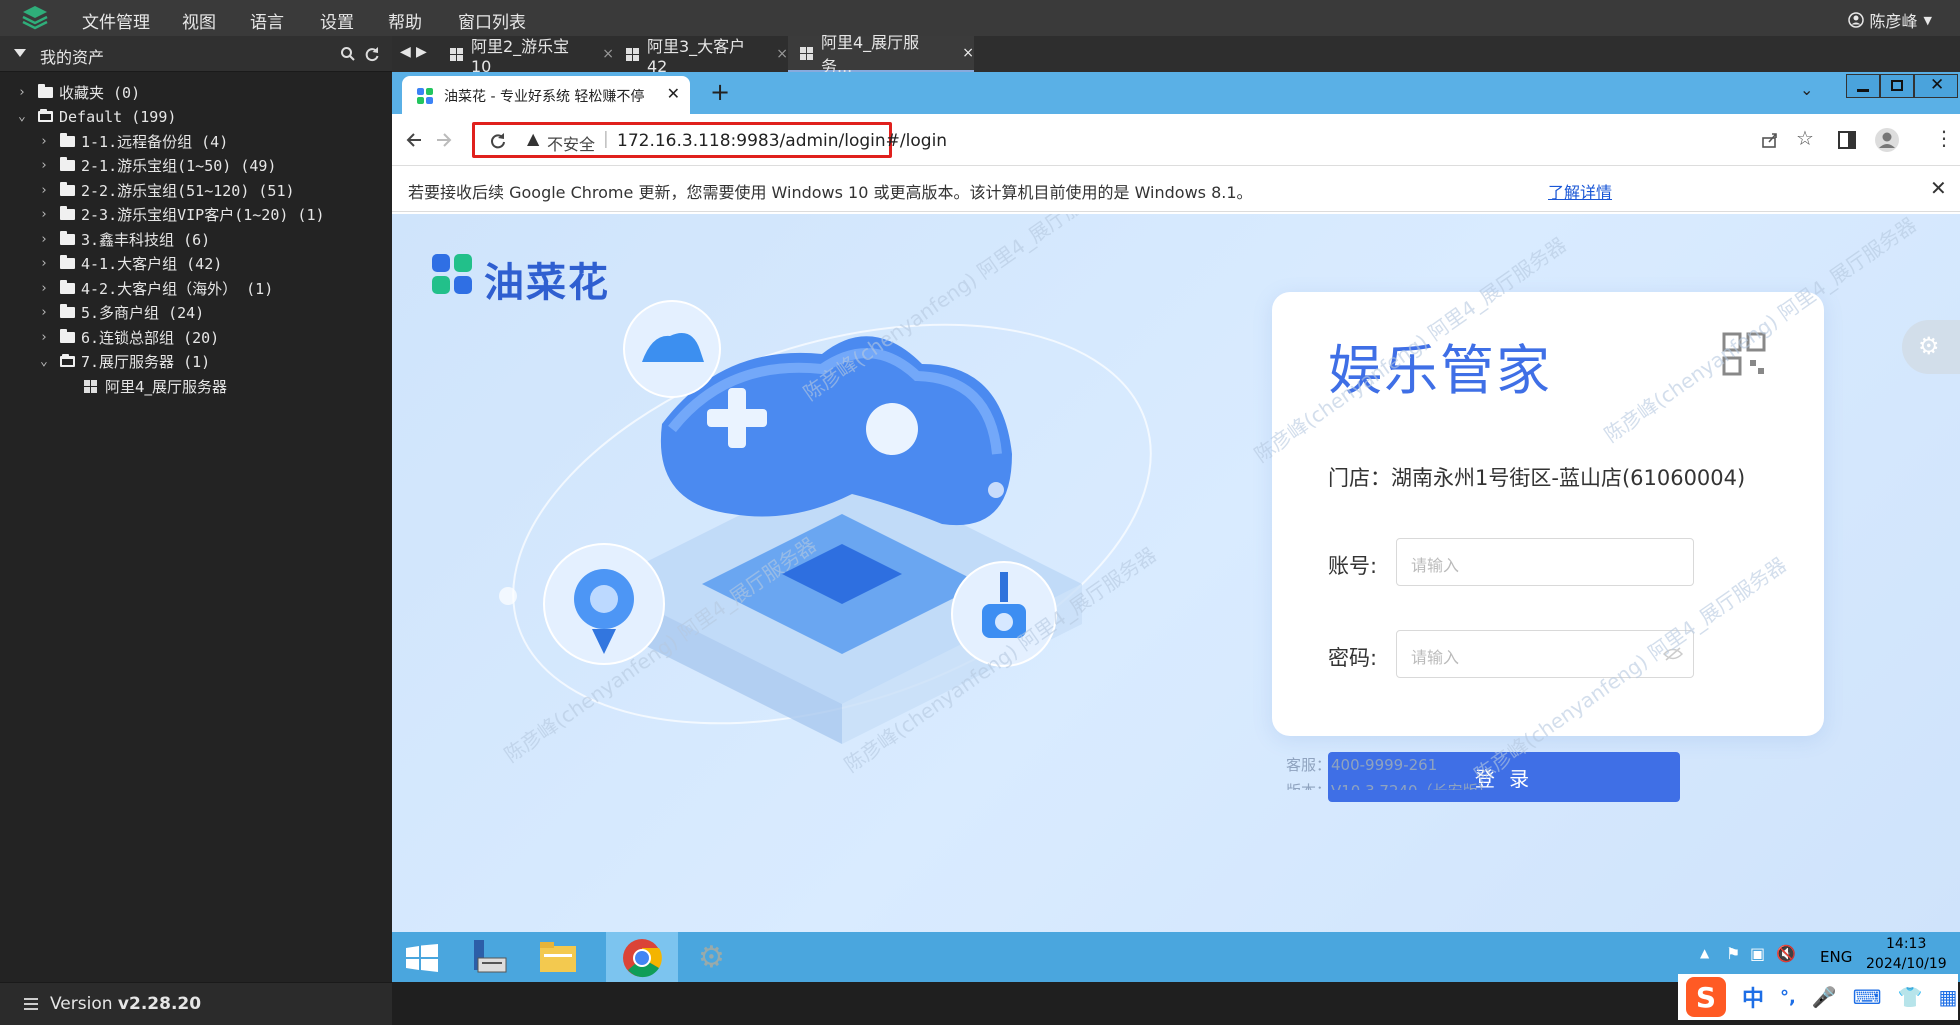 The height and width of the screenshot is (1025, 1960). What do you see at coordinates (1863, 86) in the screenshot?
I see `minimize-button` at bounding box center [1863, 86].